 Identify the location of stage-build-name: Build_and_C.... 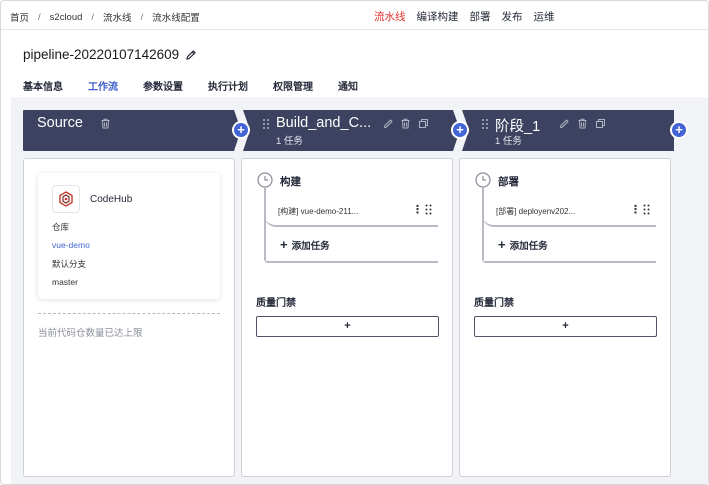
(323, 123).